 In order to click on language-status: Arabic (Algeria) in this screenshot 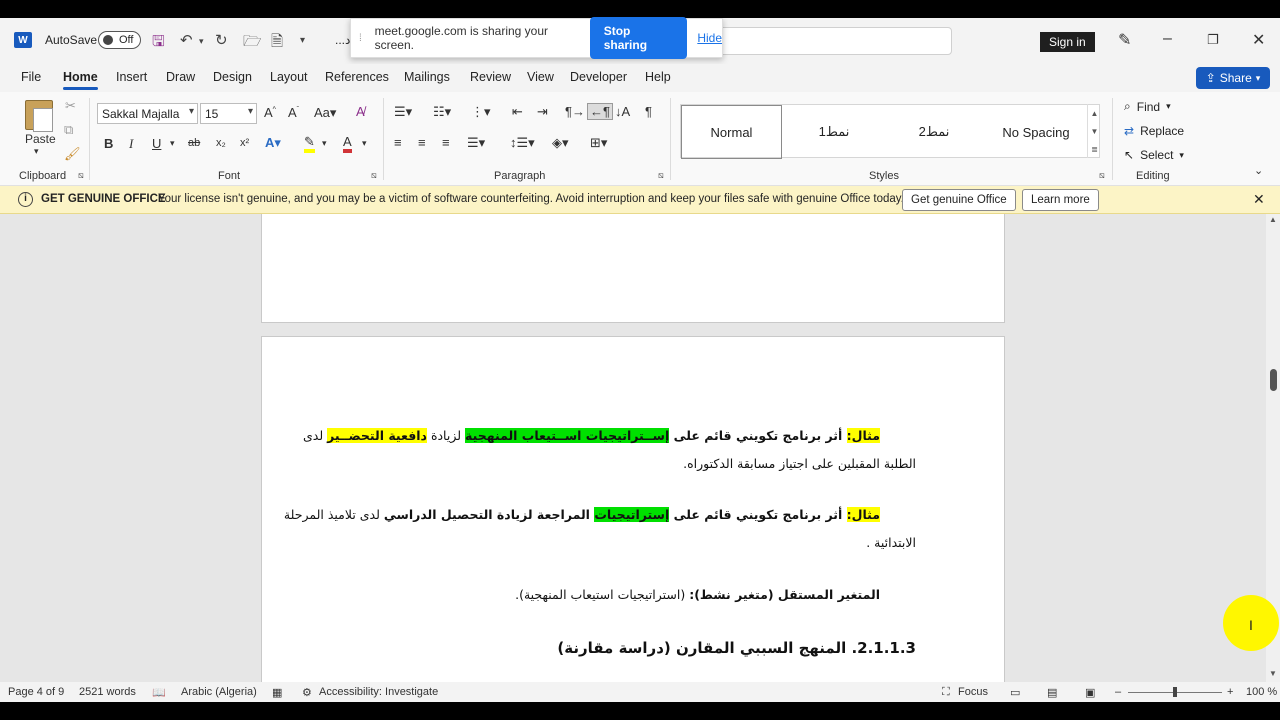, I will do `click(219, 692)`.